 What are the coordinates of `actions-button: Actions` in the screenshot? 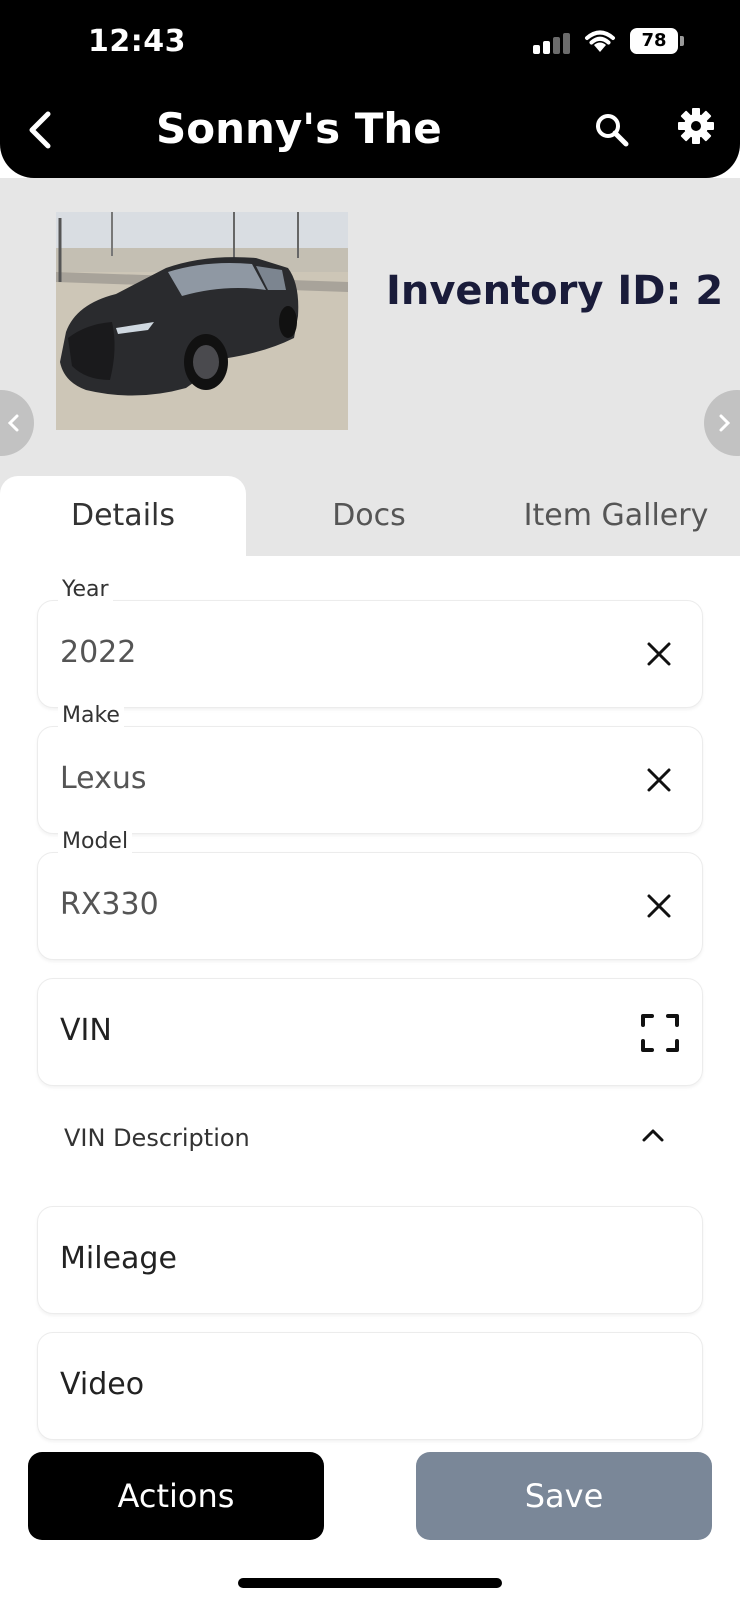 It's located at (176, 1496).